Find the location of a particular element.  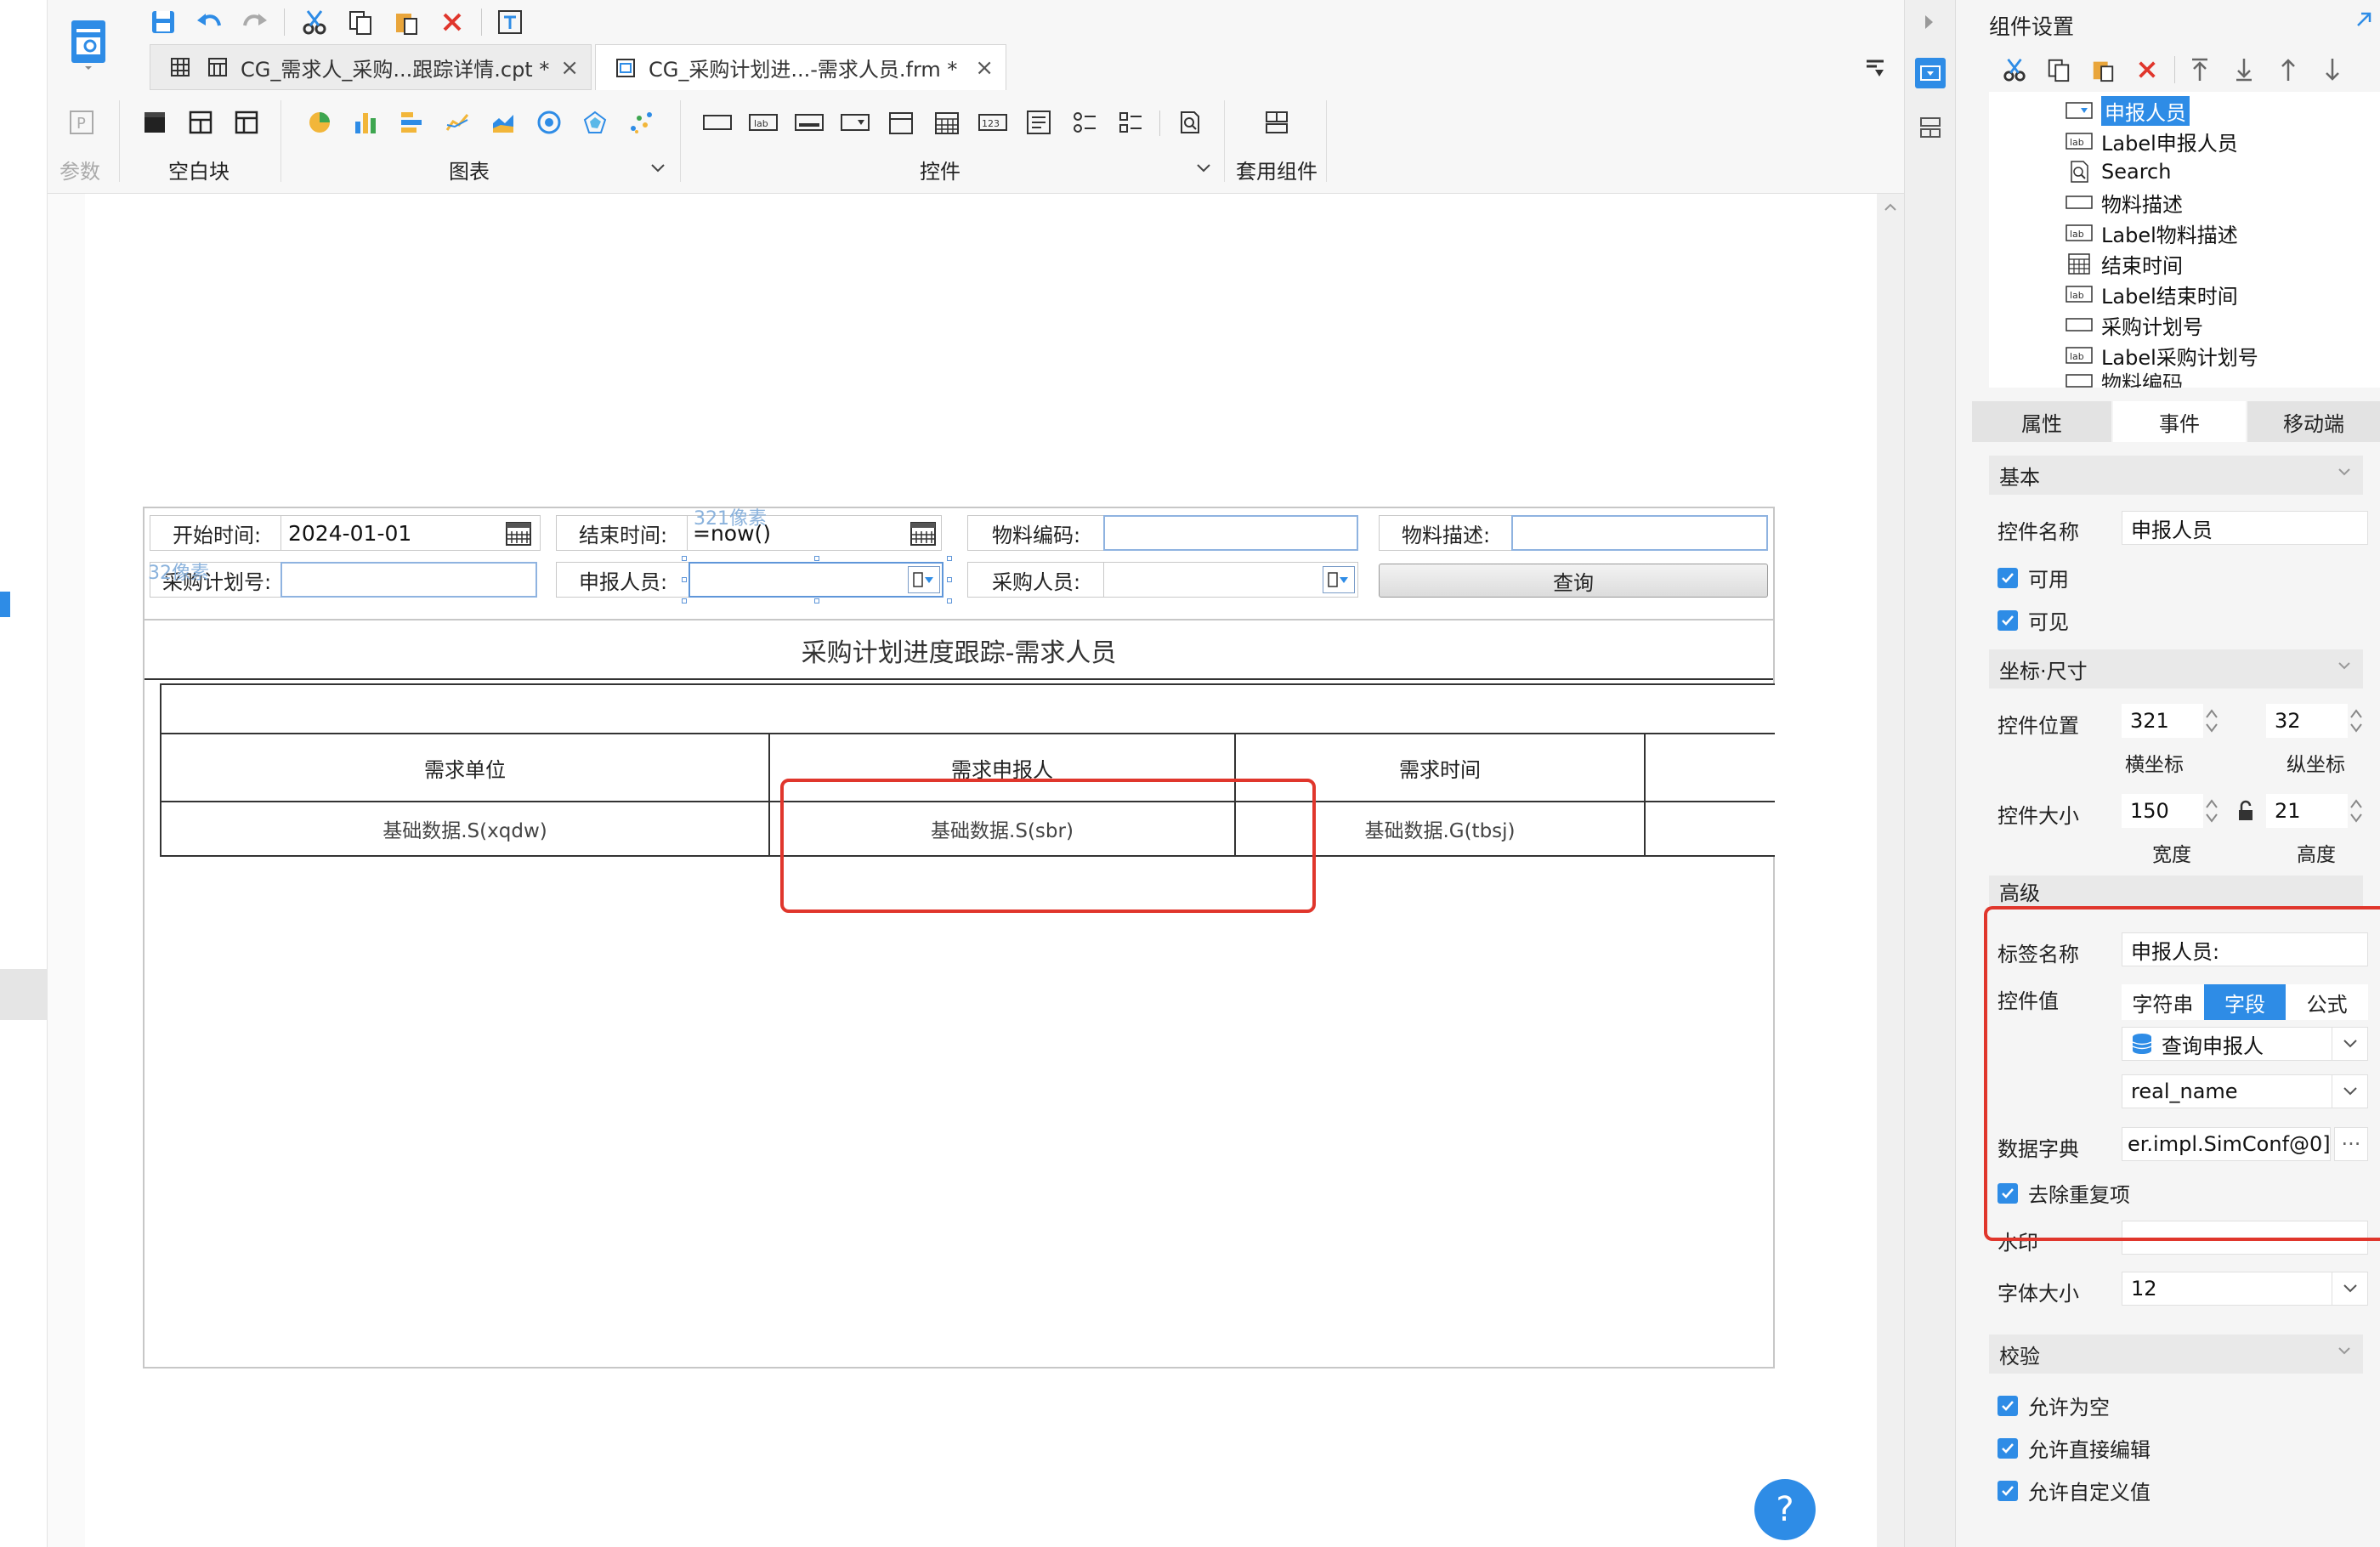

lock-icon is located at coordinates (2246, 810).